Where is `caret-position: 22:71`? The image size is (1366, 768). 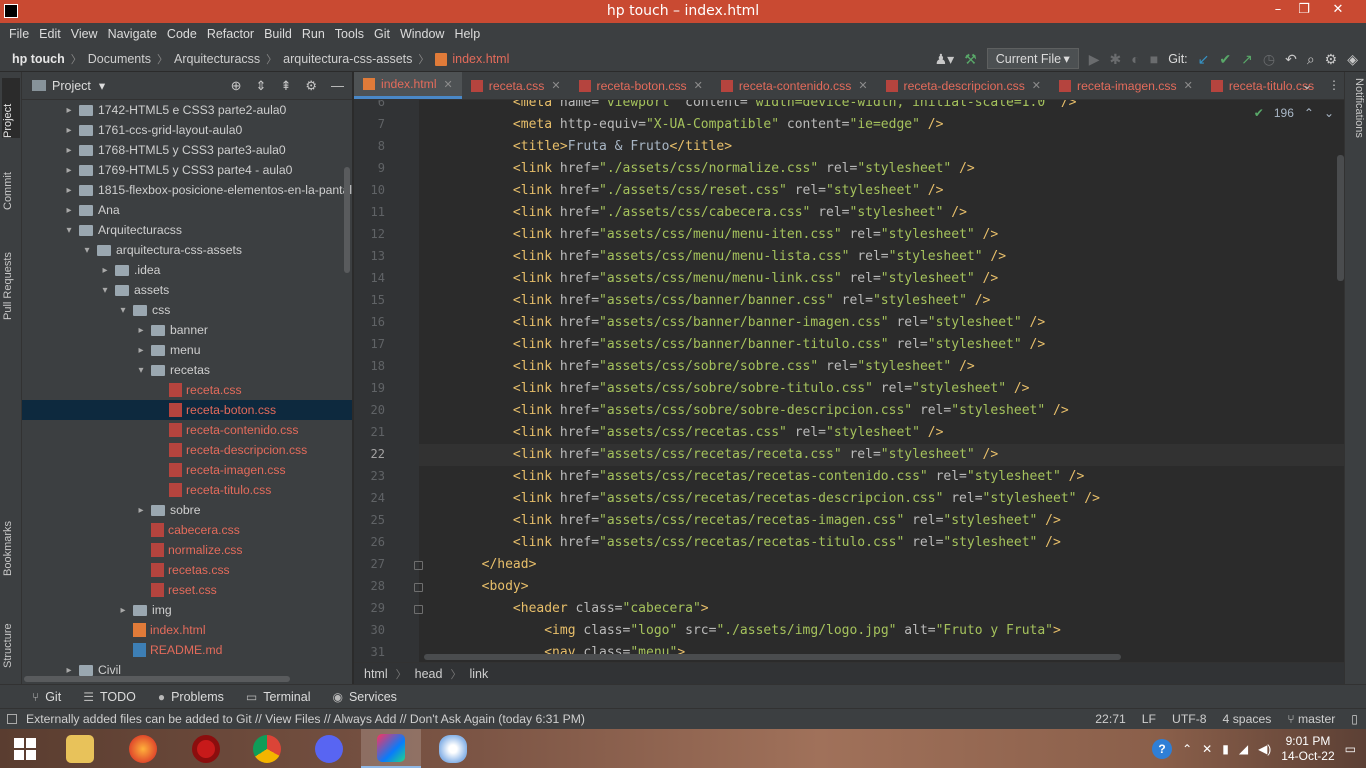
caret-position: 22:71 is located at coordinates (1110, 719).